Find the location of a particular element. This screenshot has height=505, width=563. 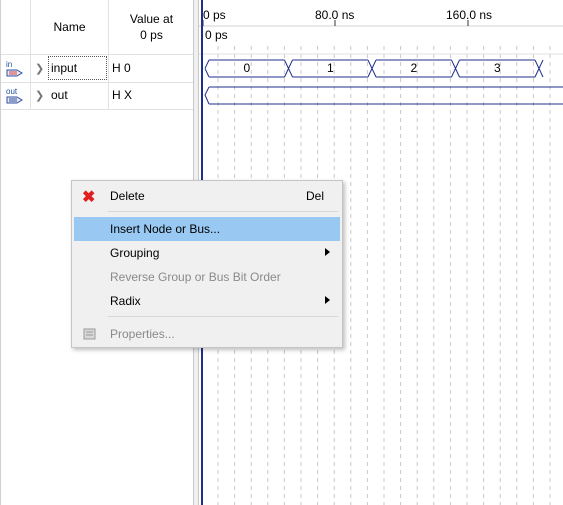

menu-item-grouping-label: Grouping is located at coordinates (135, 253).